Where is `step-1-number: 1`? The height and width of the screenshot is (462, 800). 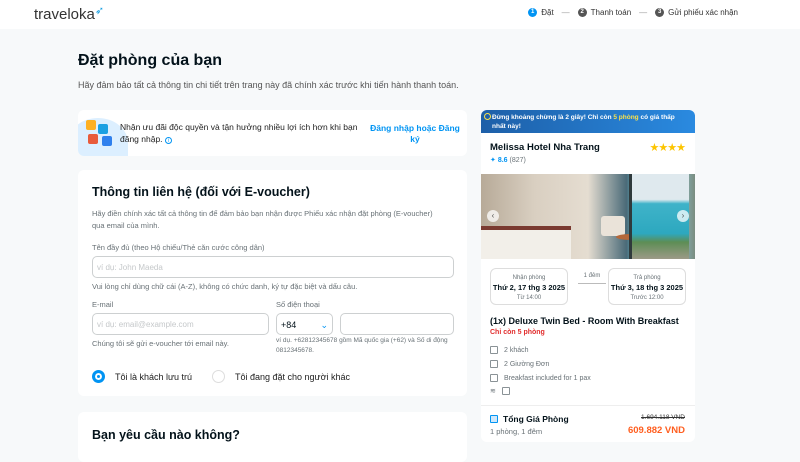 step-1-number: 1 is located at coordinates (533, 12).